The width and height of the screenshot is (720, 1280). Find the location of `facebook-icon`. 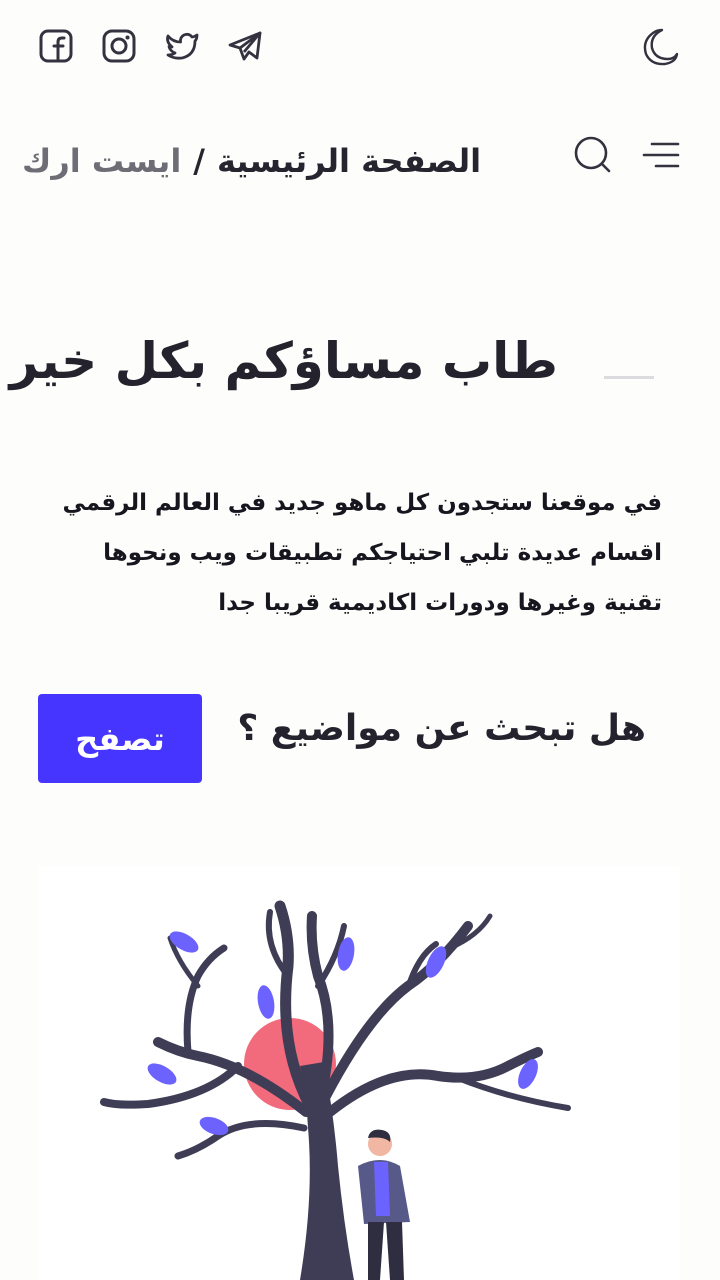

facebook-icon is located at coordinates (56, 46).